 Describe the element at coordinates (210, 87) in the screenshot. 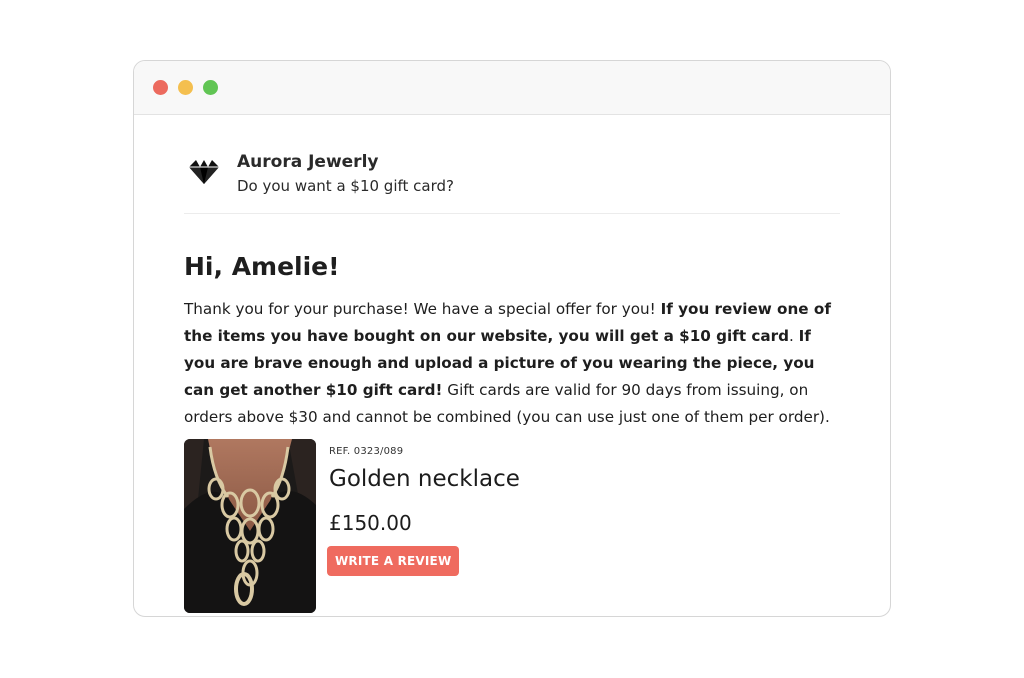

I see `maximize-window-button` at that location.